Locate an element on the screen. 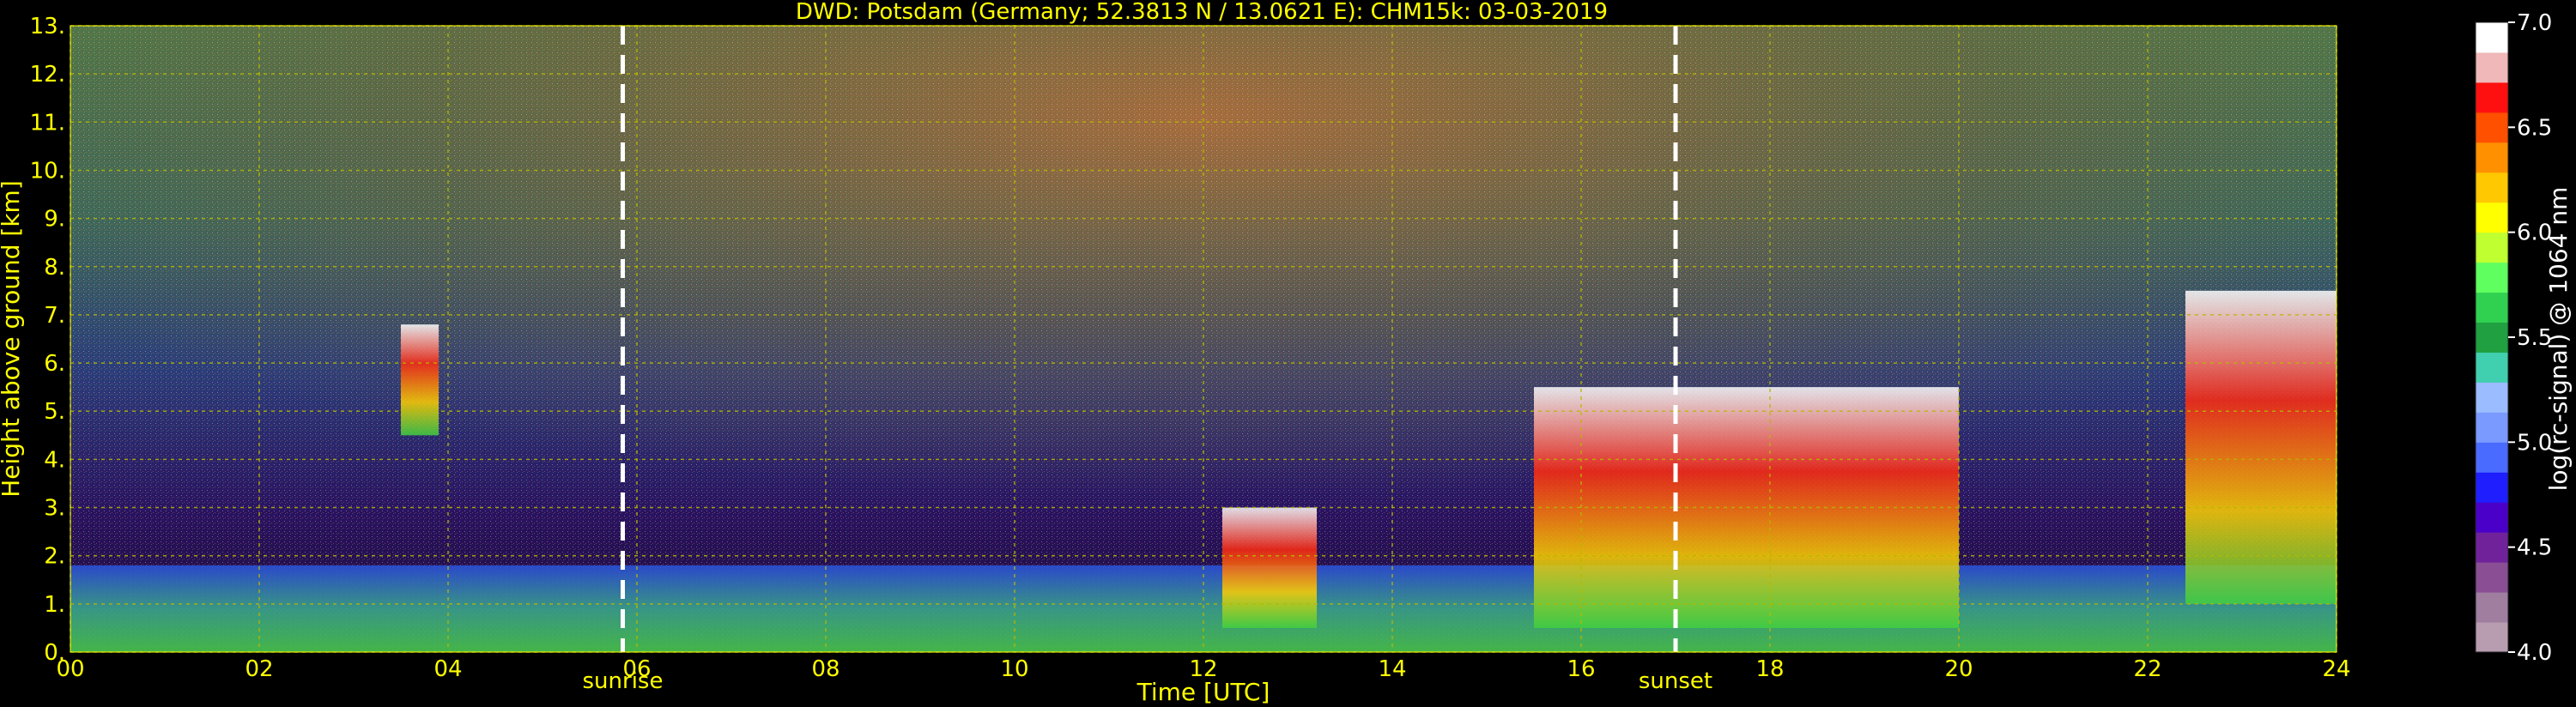 The image size is (2576, 707). y-tick-label: 7. is located at coordinates (54, 316).